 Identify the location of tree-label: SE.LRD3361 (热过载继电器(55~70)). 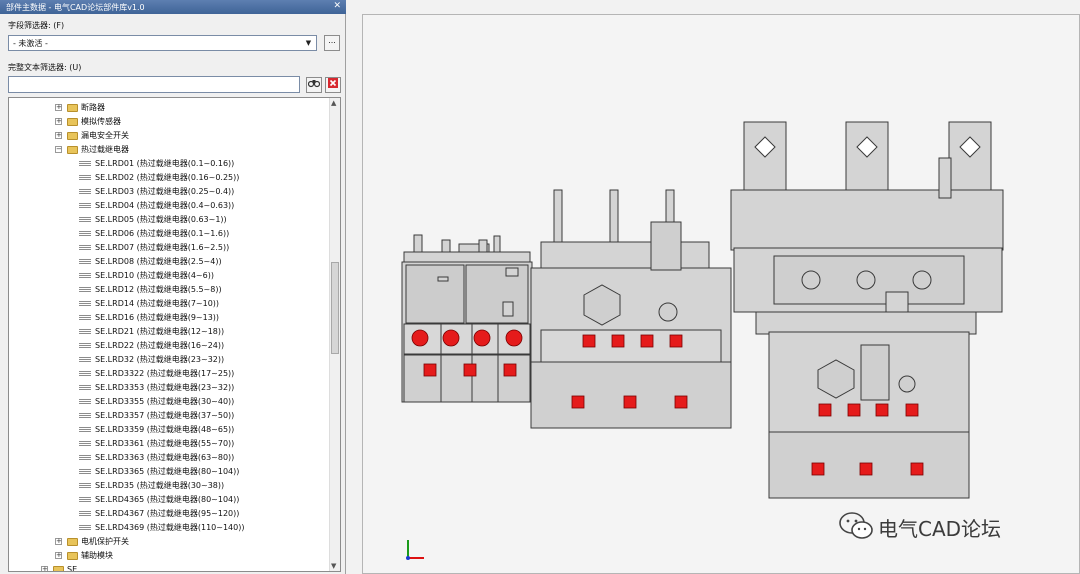
(165, 443).